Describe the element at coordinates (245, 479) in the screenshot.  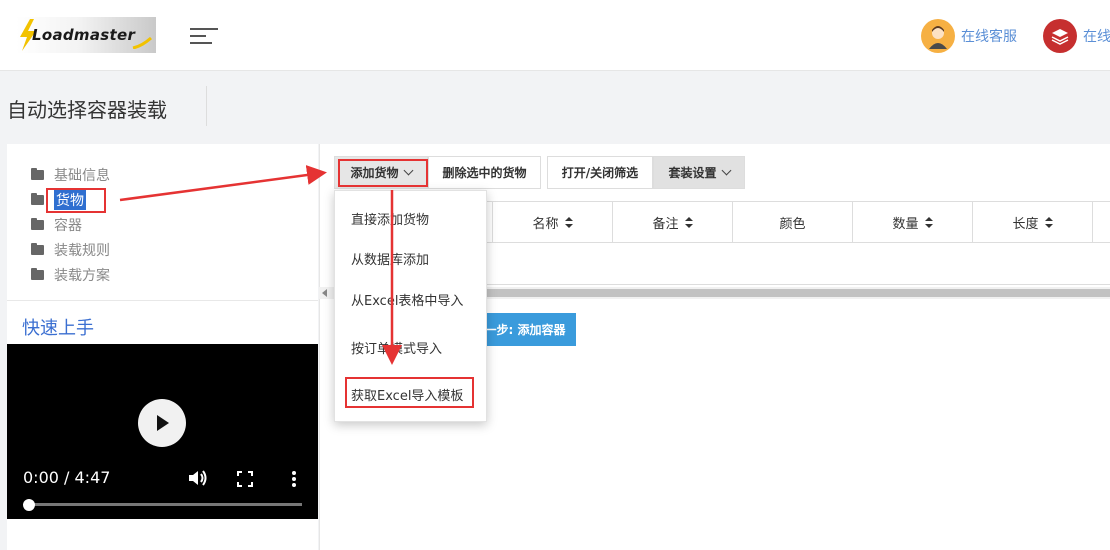
I see `fullscreen-icon` at that location.